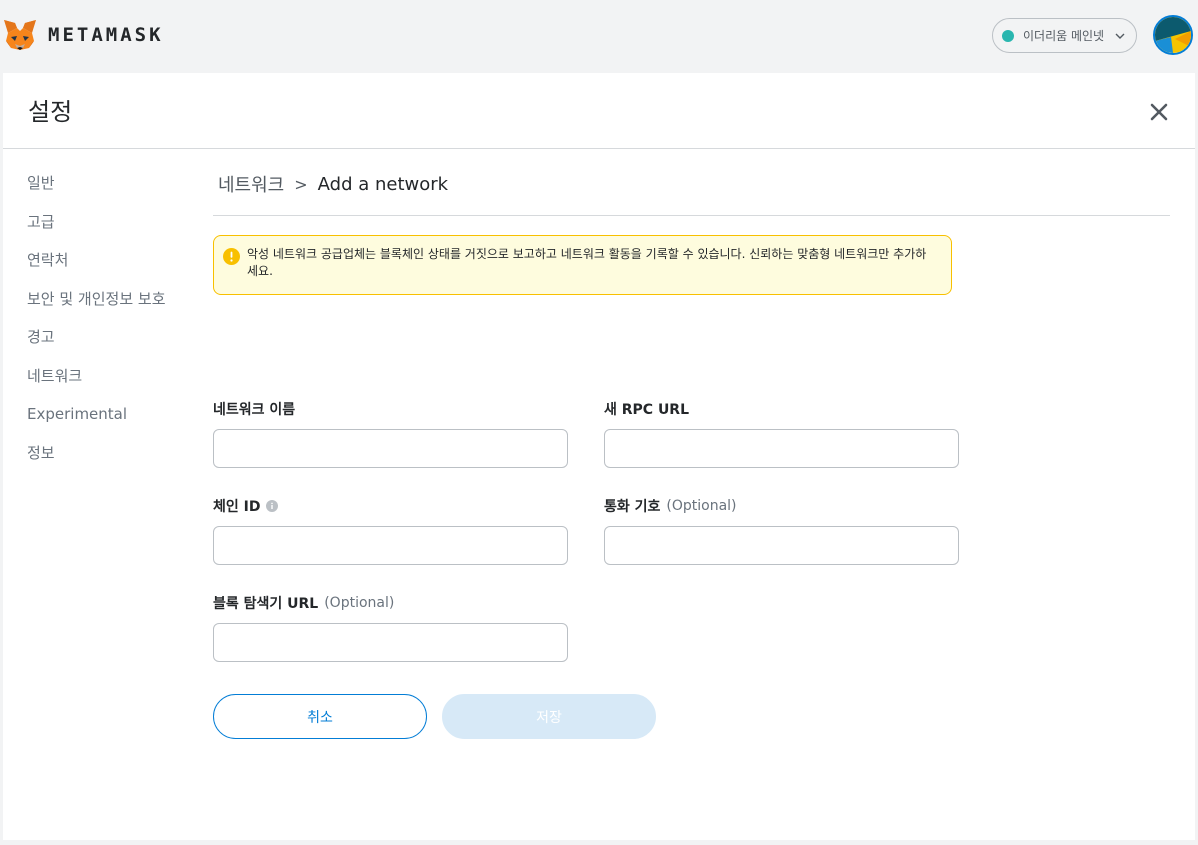 Image resolution: width=1198 pixels, height=845 pixels. I want to click on sidebar-item-networks: 네트워크, so click(96, 382).